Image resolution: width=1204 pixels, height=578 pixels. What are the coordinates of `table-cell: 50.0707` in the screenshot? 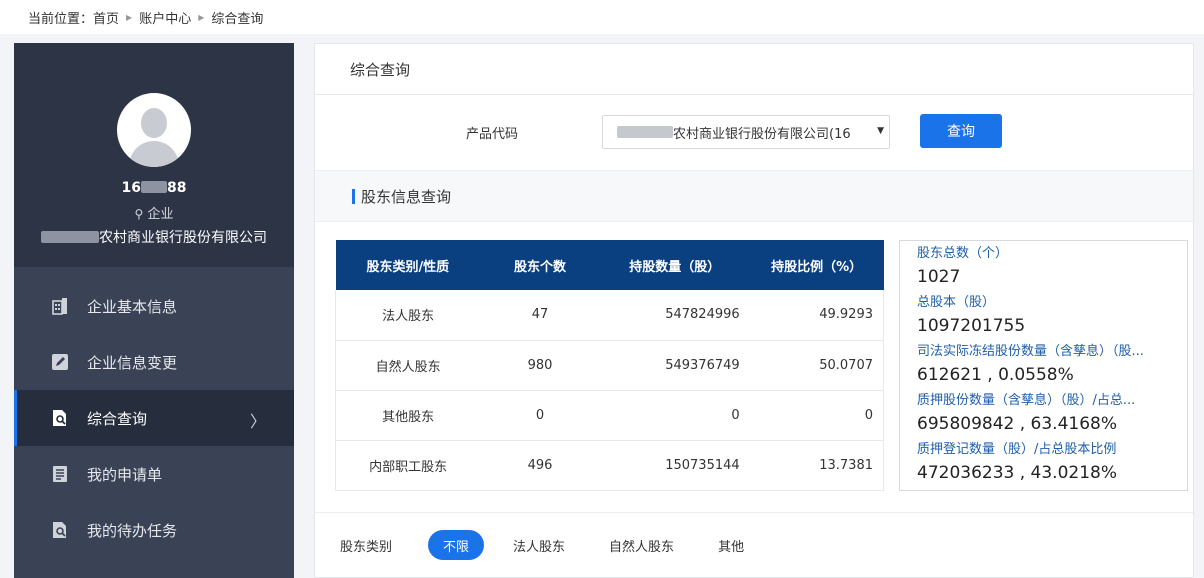 It's located at (816, 365).